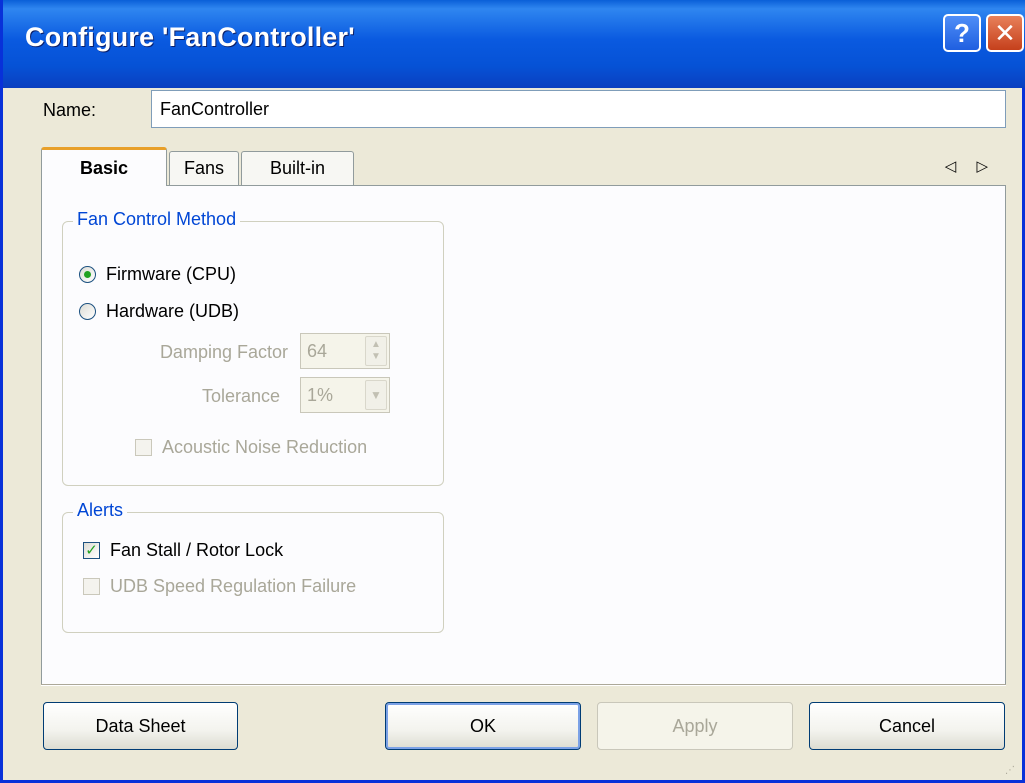 This screenshot has height=783, width=1025. I want to click on chevron-down-icon: ▼, so click(376, 395).